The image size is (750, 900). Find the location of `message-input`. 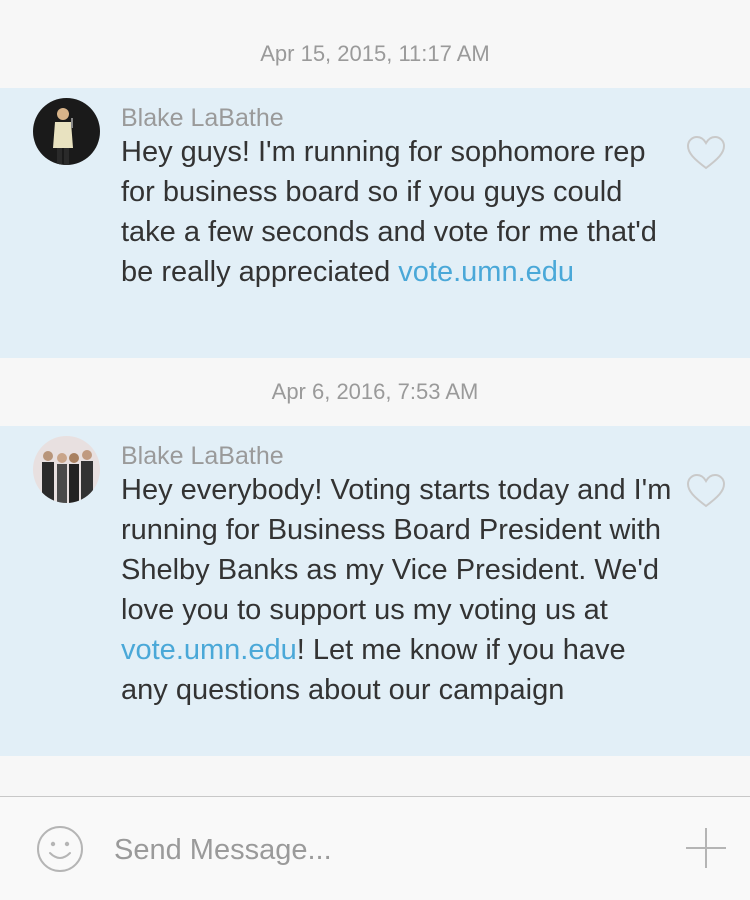

message-input is located at coordinates (384, 850).